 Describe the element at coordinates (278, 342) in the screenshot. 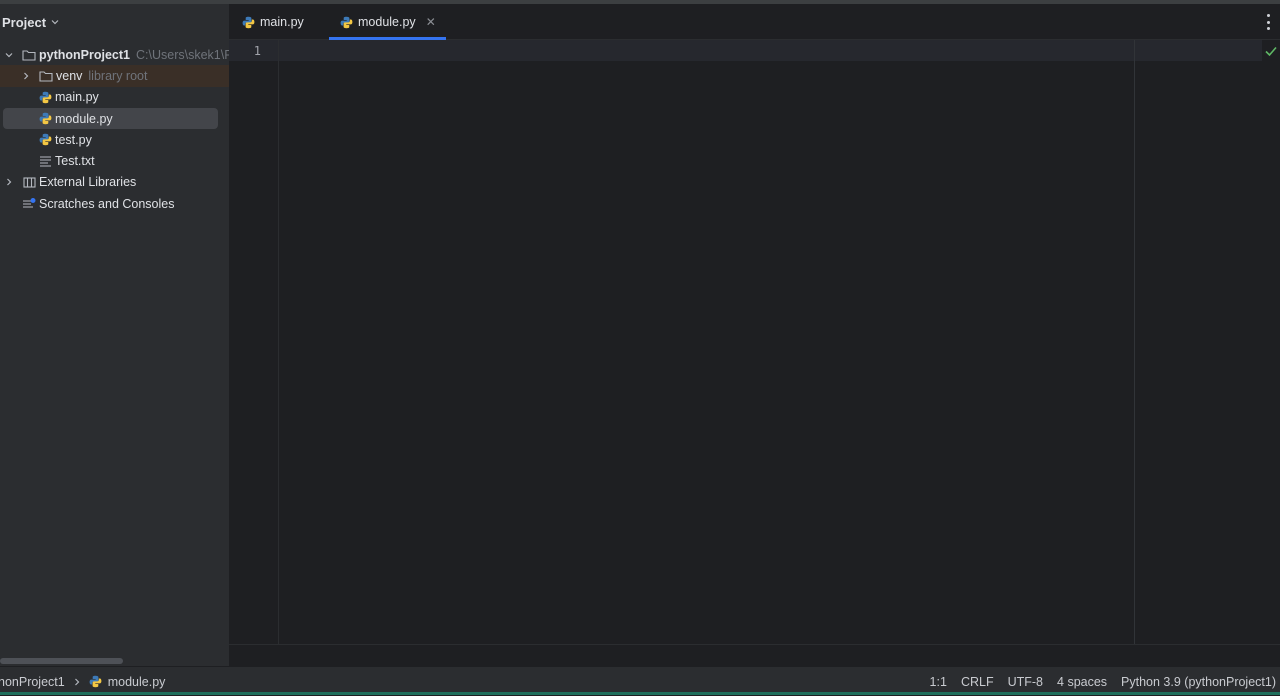

I see `gutter-divider` at that location.